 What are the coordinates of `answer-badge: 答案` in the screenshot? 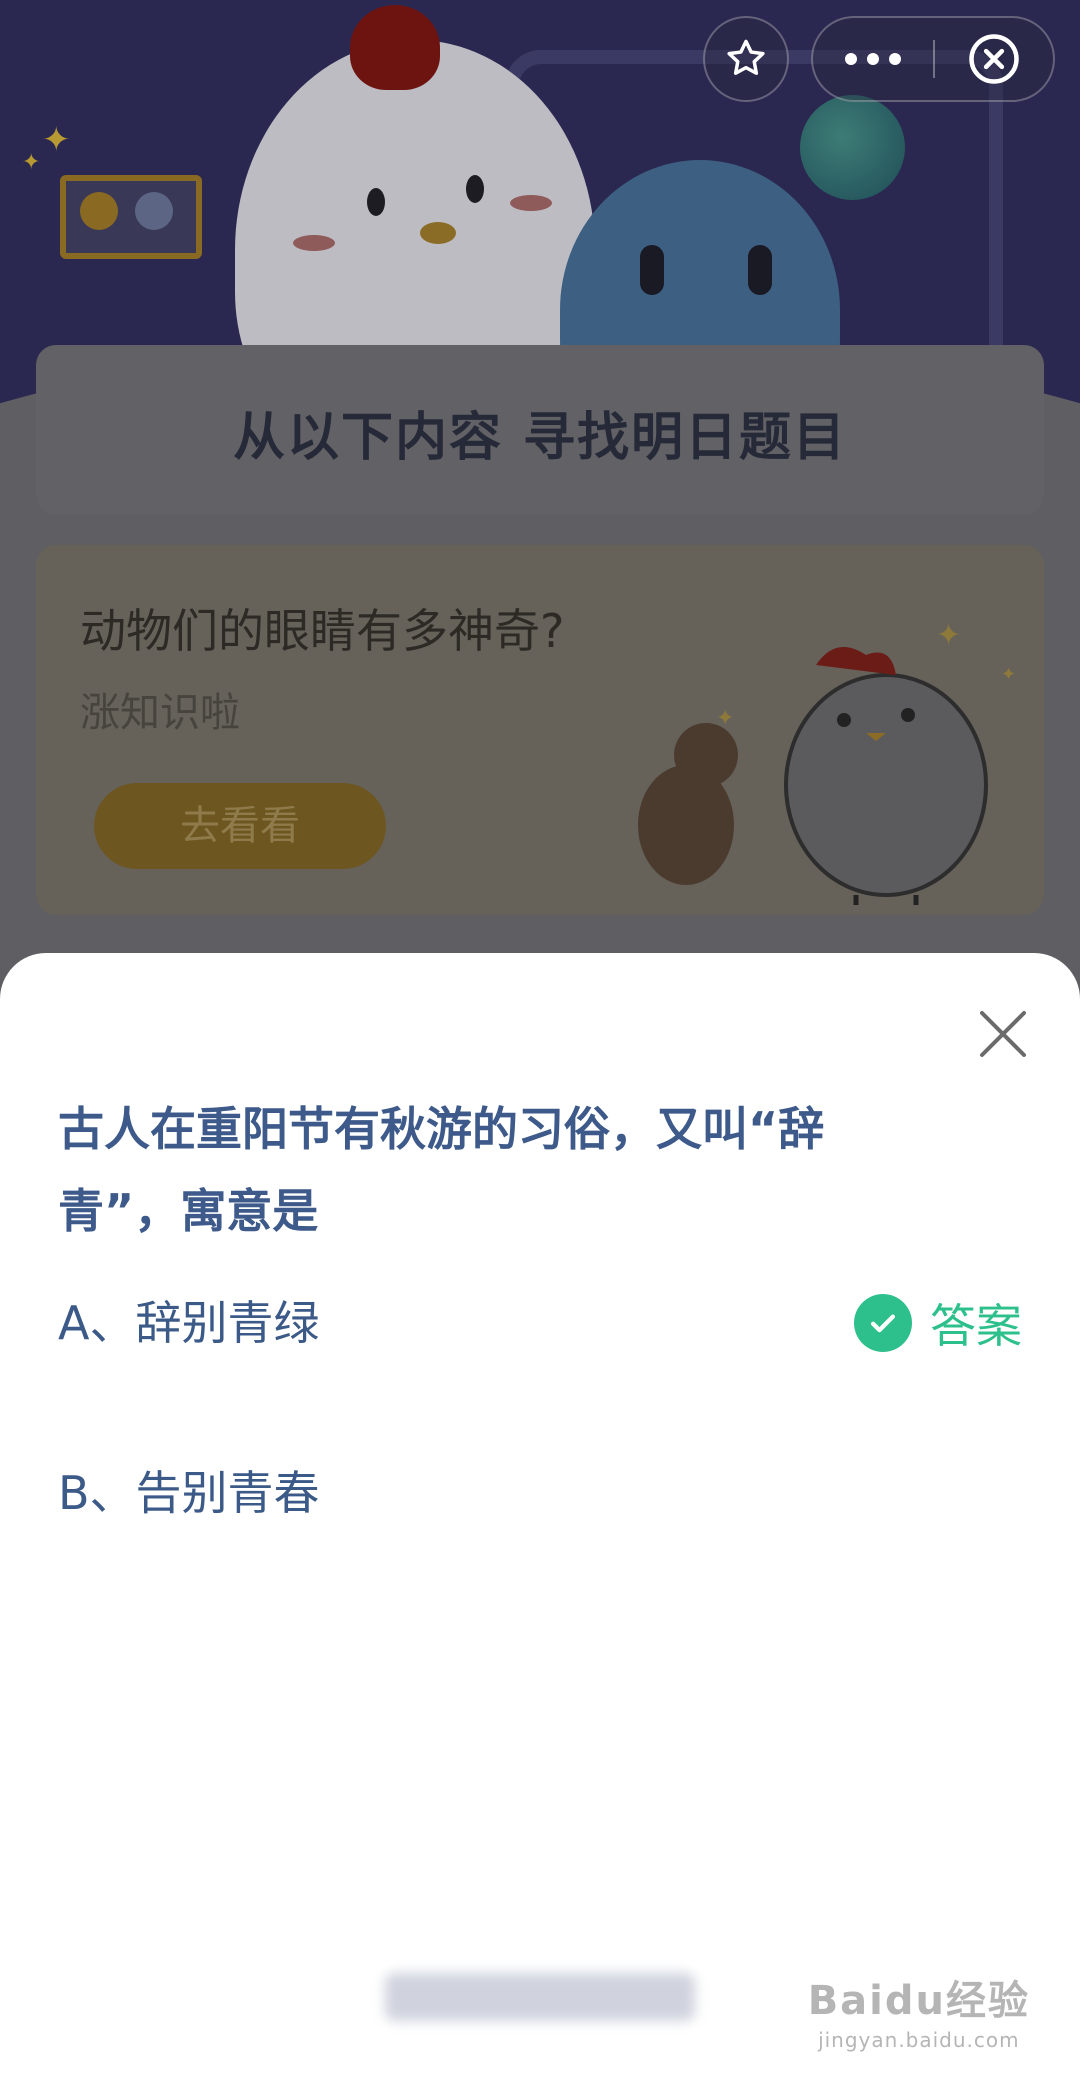 It's located at (938, 1323).